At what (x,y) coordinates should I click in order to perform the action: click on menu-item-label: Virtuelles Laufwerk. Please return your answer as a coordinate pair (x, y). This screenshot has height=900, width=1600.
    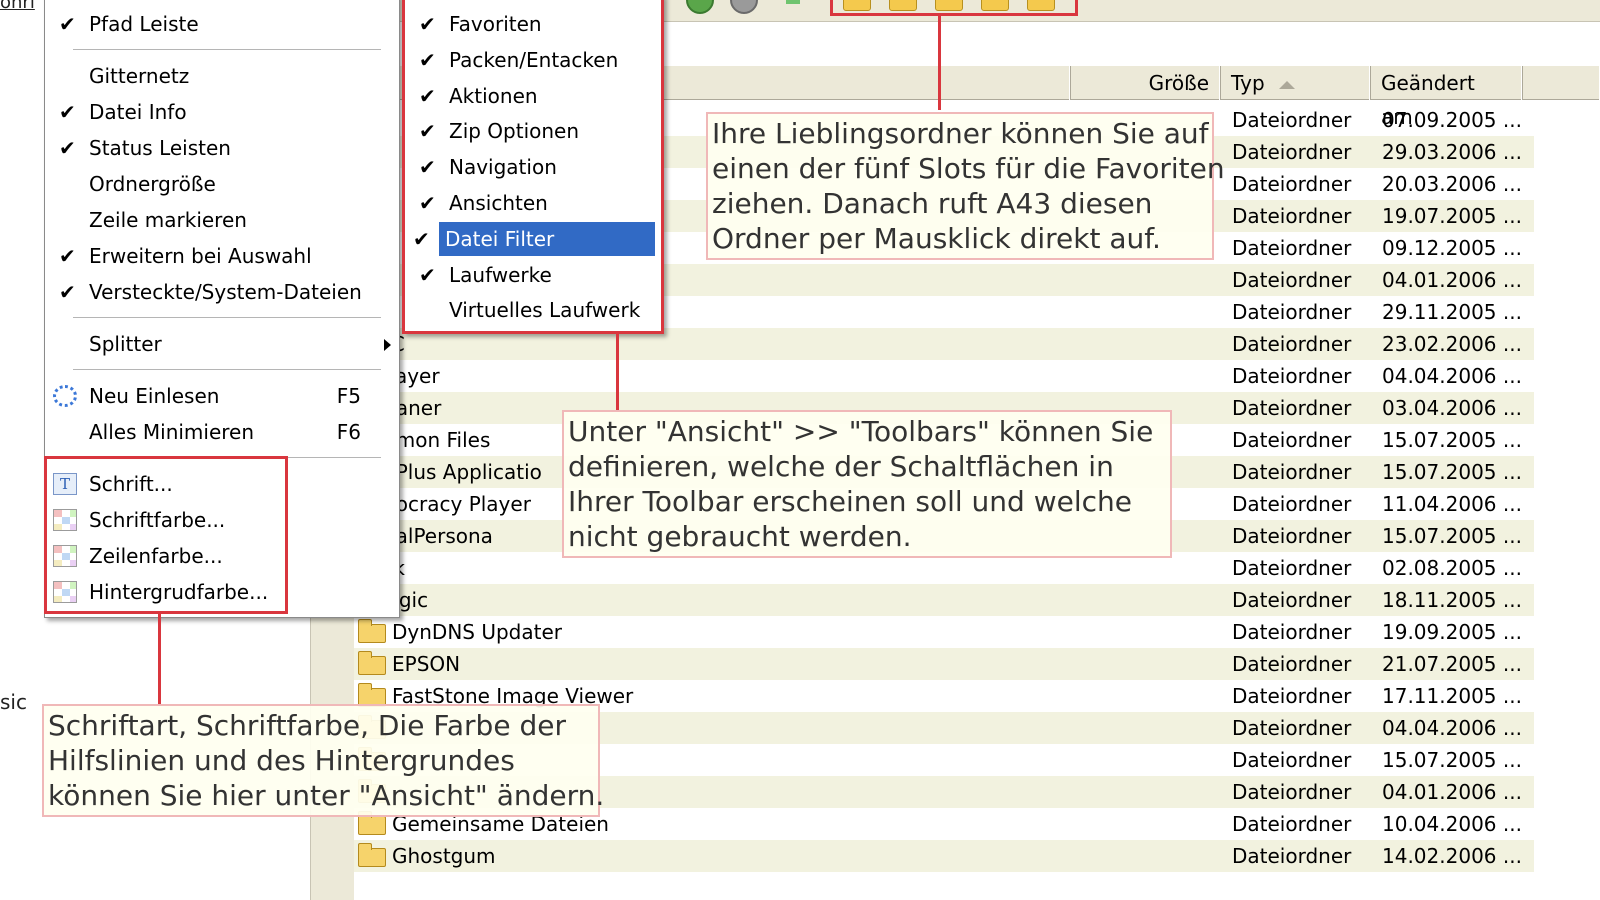
    Looking at the image, I should click on (545, 310).